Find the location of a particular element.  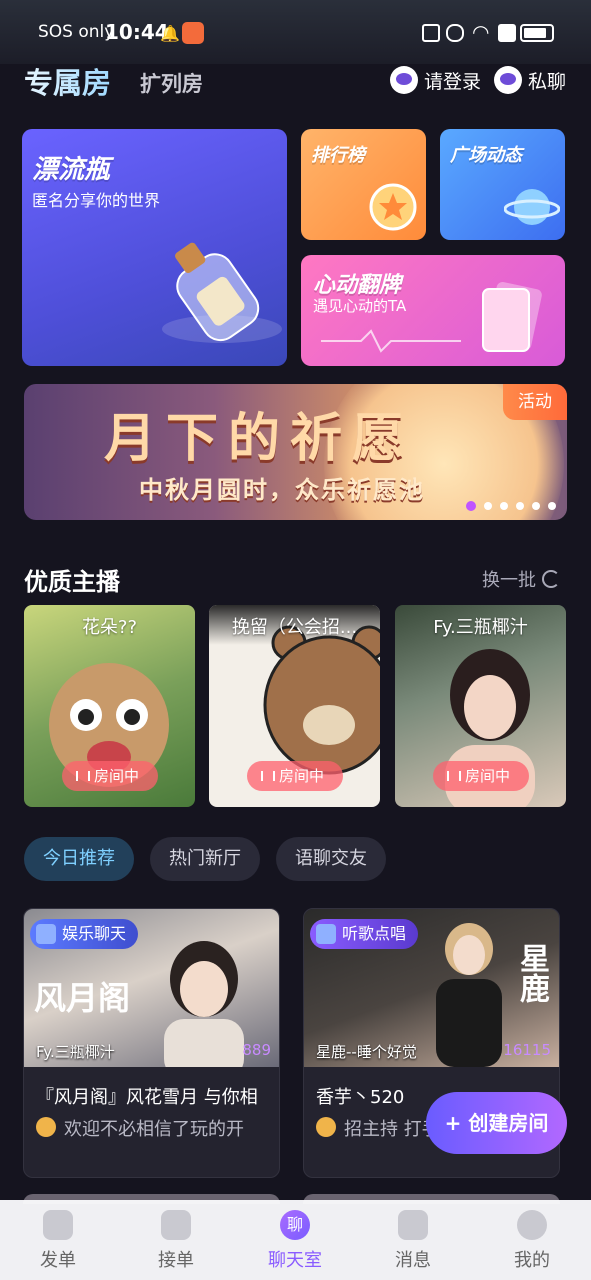

leaderboard-card: 排行榜 is located at coordinates (363, 184).